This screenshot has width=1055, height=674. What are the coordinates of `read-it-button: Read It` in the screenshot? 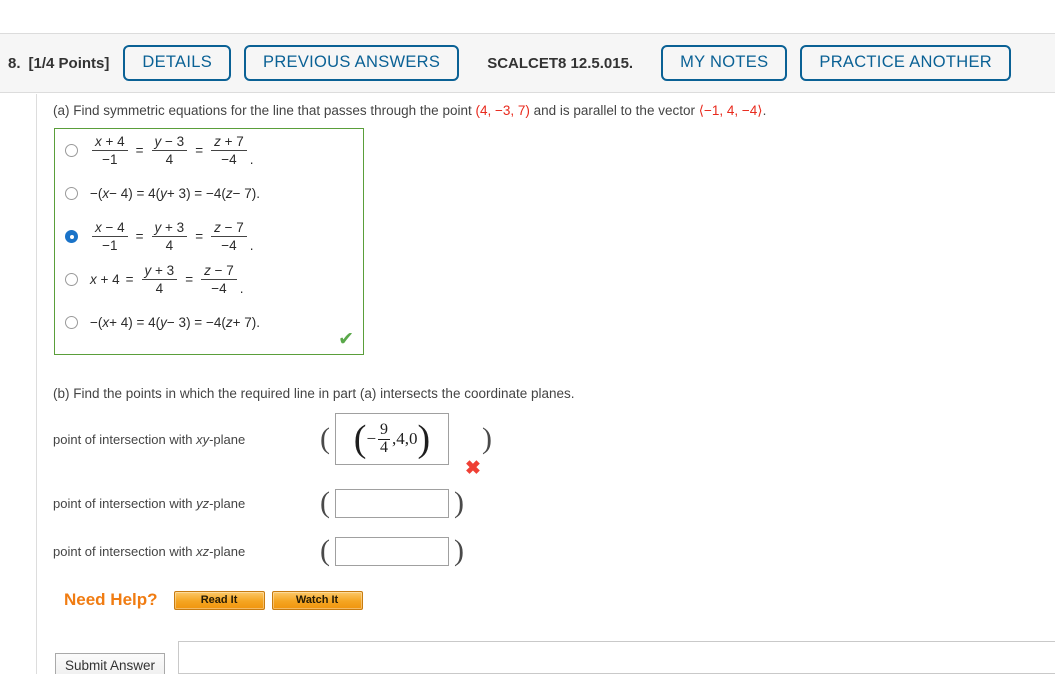 It's located at (219, 600).